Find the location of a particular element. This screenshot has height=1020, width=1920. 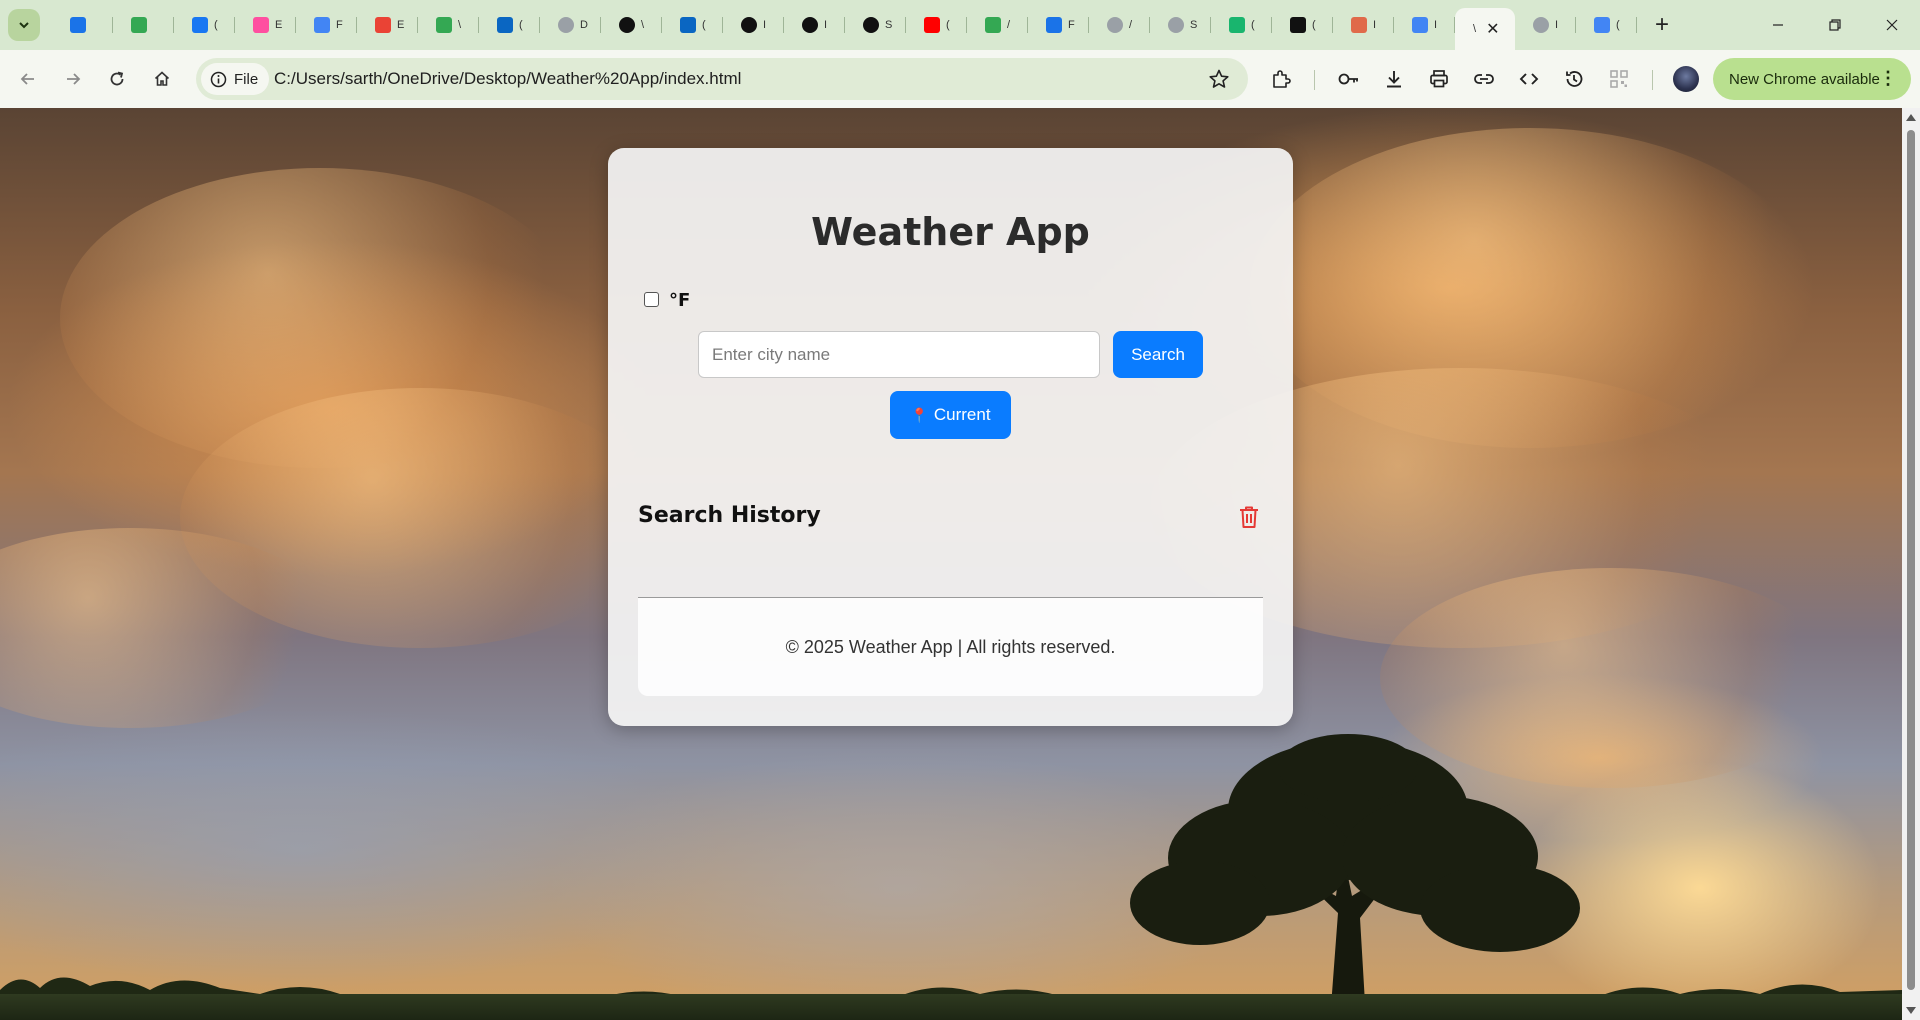

site-info-chip: File is located at coordinates (235, 79).